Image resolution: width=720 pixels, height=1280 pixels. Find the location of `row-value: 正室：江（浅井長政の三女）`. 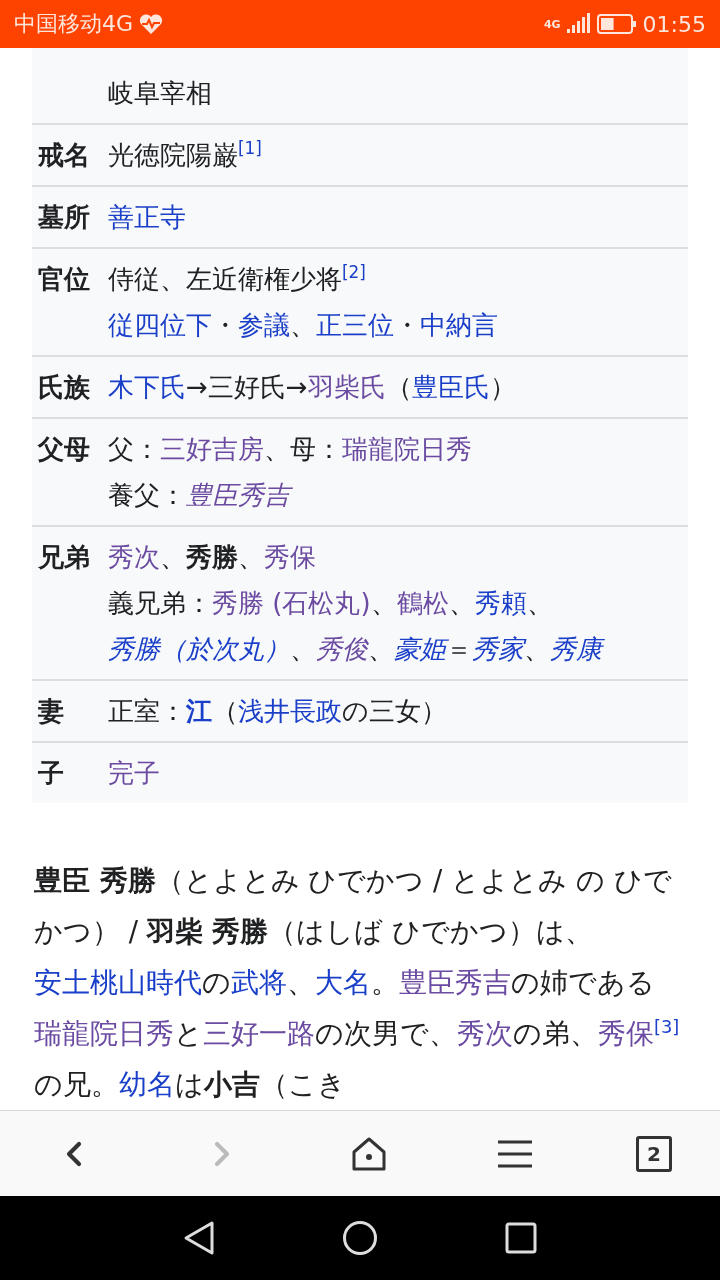

row-value: 正室：江（浅井長政の三女） is located at coordinates (278, 711).